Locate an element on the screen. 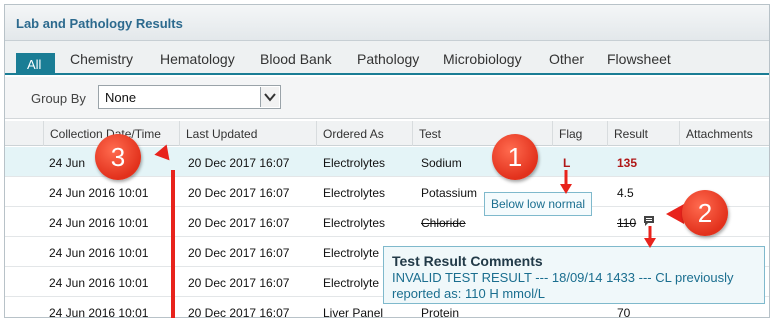 This screenshot has height=318, width=774. cell-test: Potassium is located at coordinates (449, 193).